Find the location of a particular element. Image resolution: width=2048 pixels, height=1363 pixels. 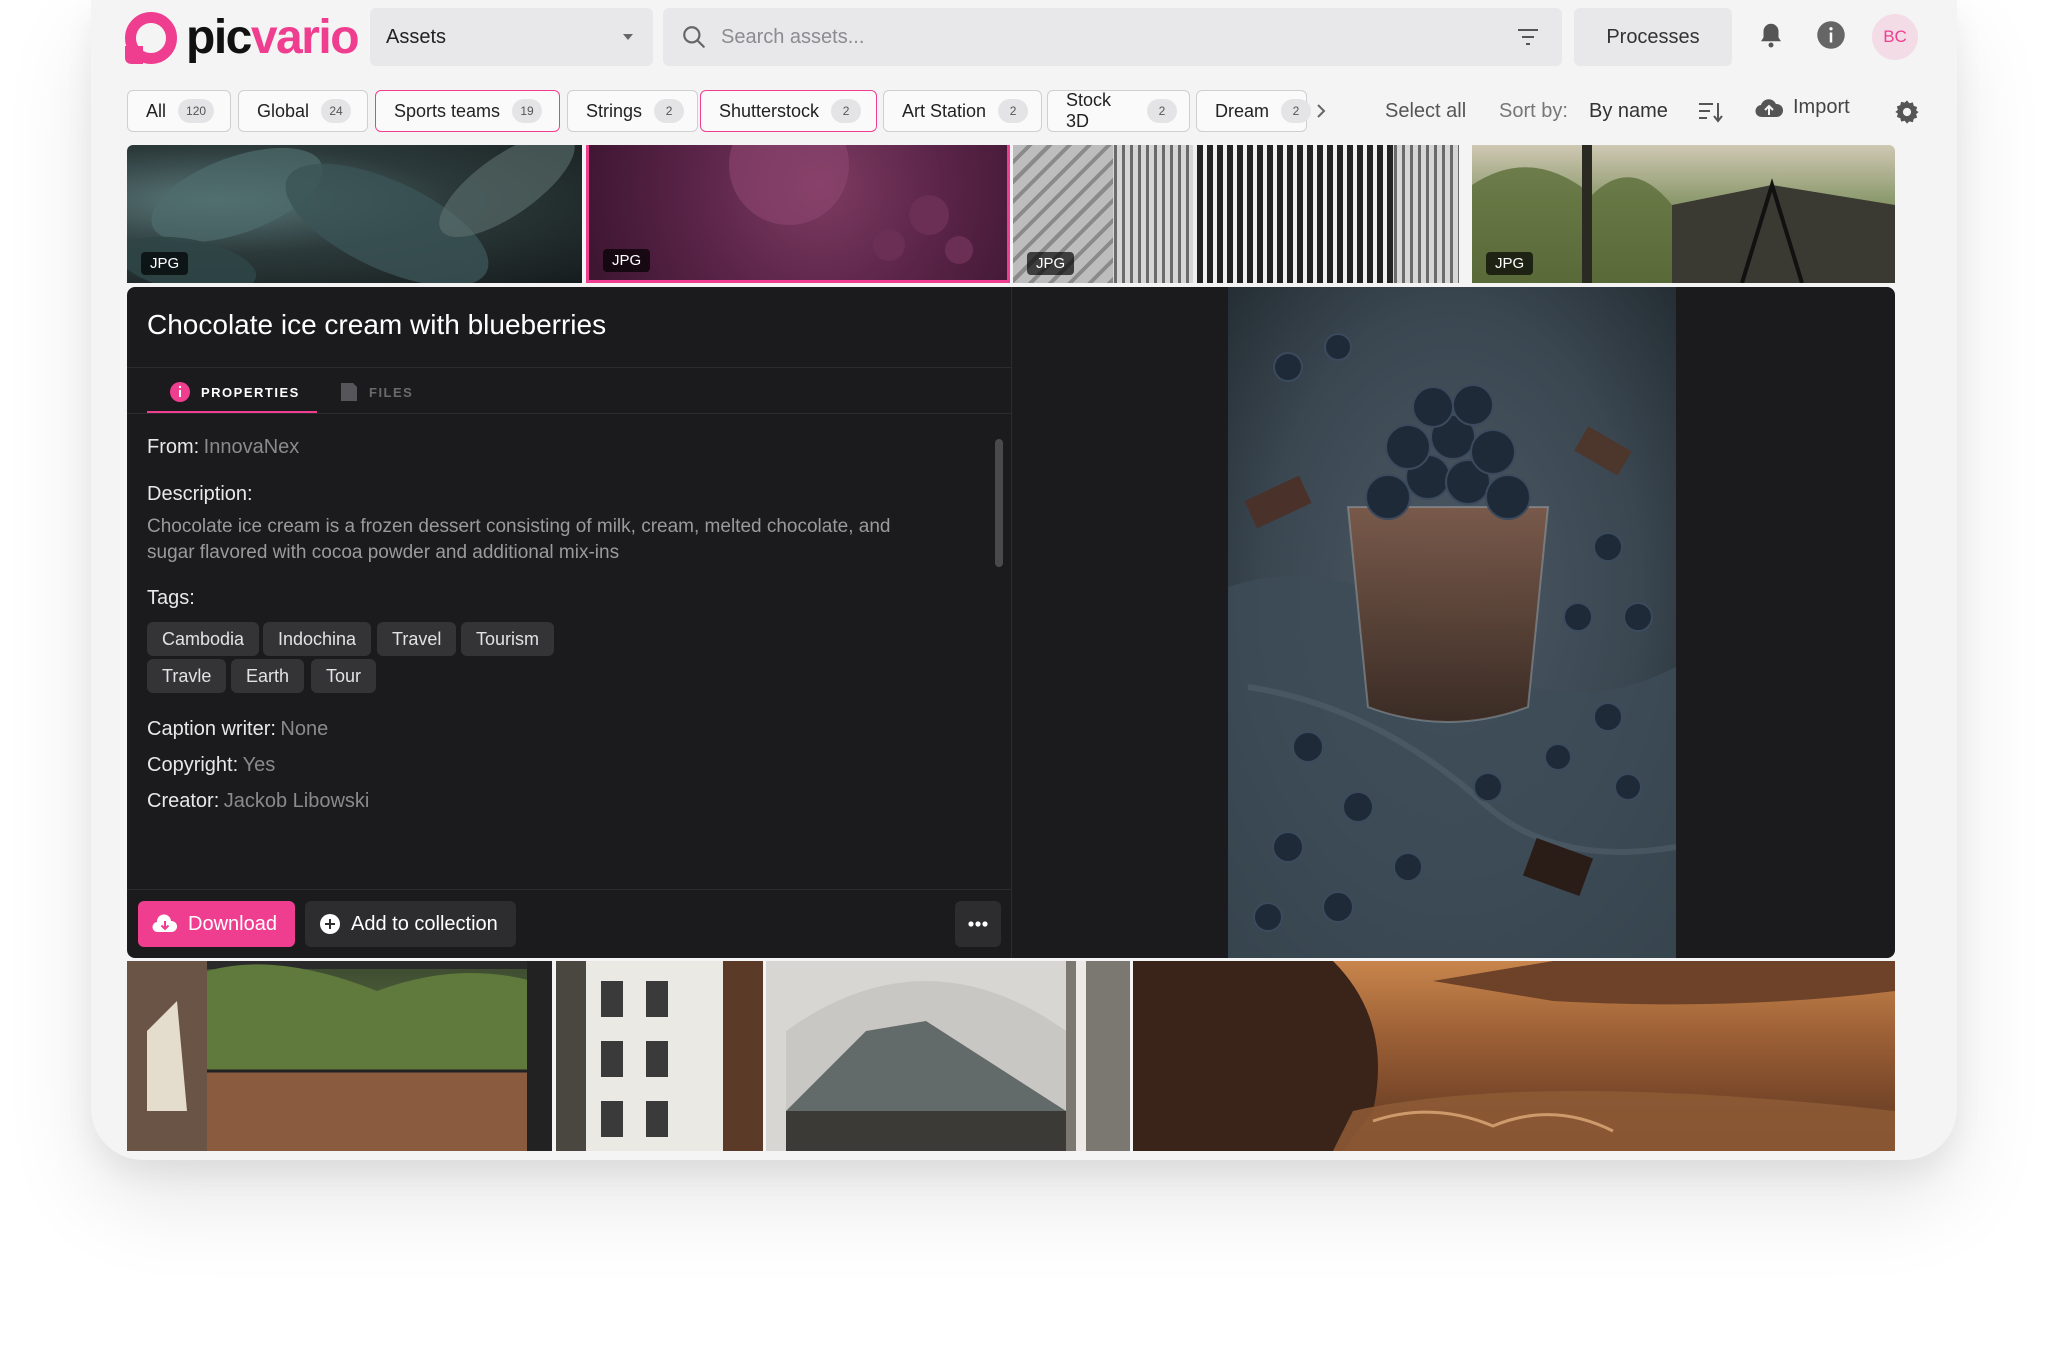

file-icon is located at coordinates (349, 392).